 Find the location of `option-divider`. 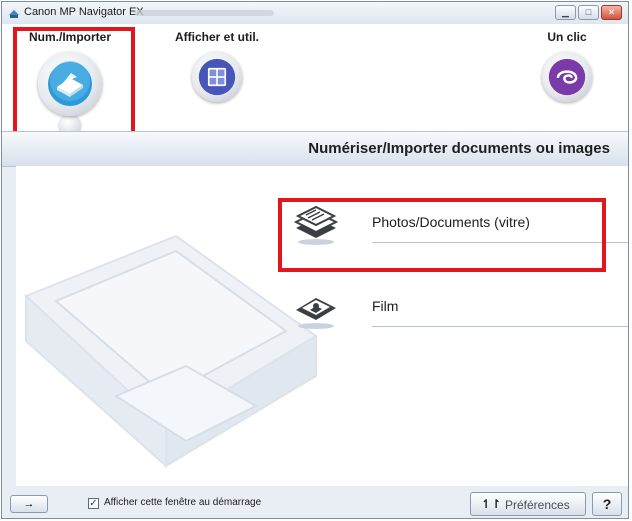

option-divider is located at coordinates (500, 326).